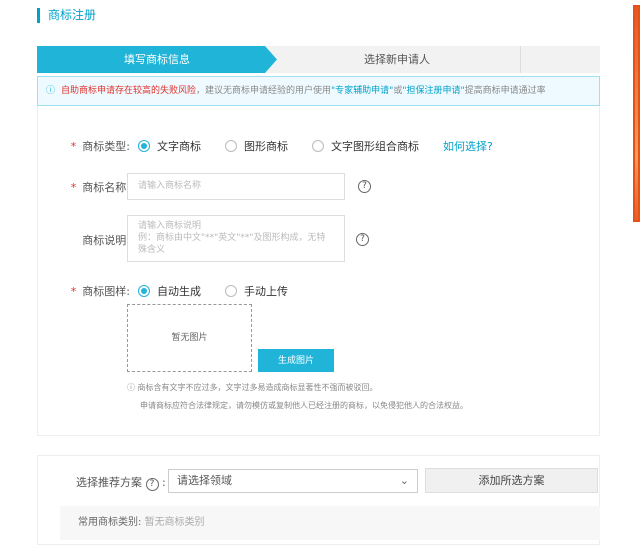  What do you see at coordinates (636, 113) in the screenshot?
I see `side-ad-image` at bounding box center [636, 113].